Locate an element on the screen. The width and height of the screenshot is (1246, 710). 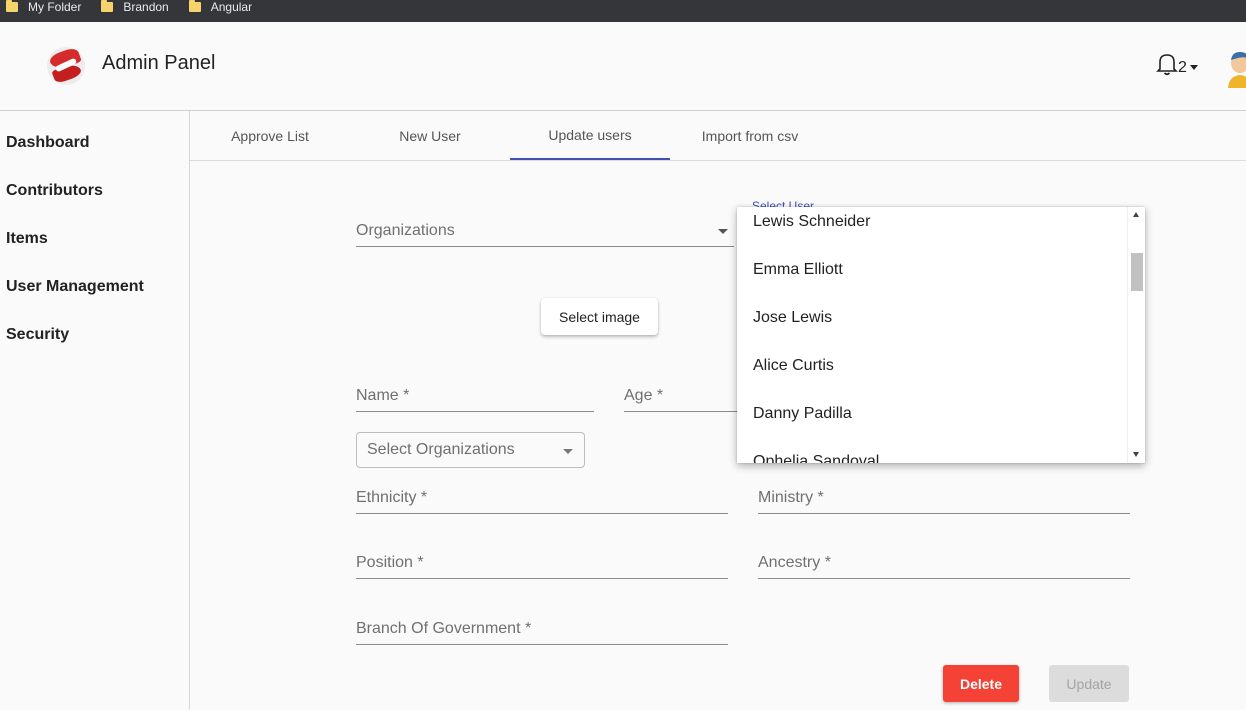
select-organizations-dropdown: Select Organizations is located at coordinates (470, 450).